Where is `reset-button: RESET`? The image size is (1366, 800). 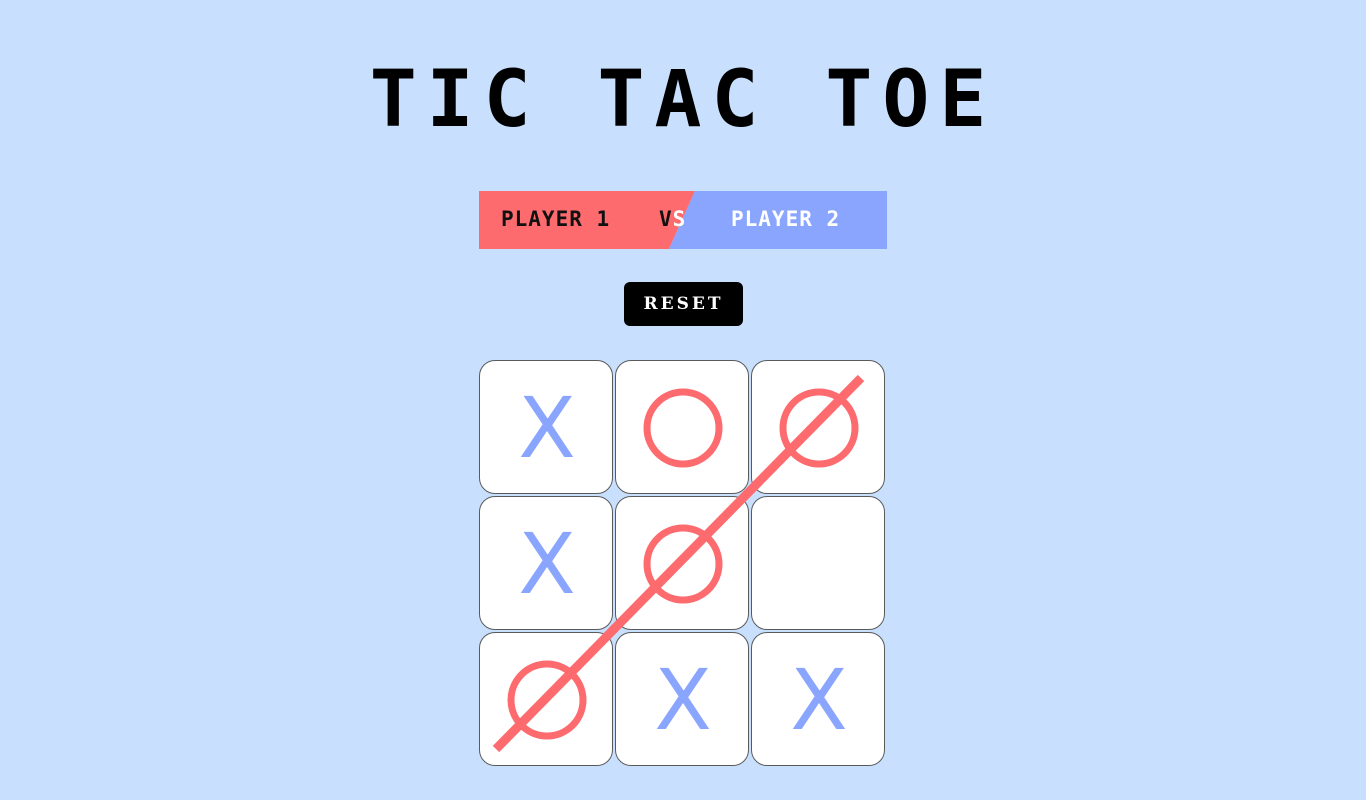 reset-button: RESET is located at coordinates (683, 304).